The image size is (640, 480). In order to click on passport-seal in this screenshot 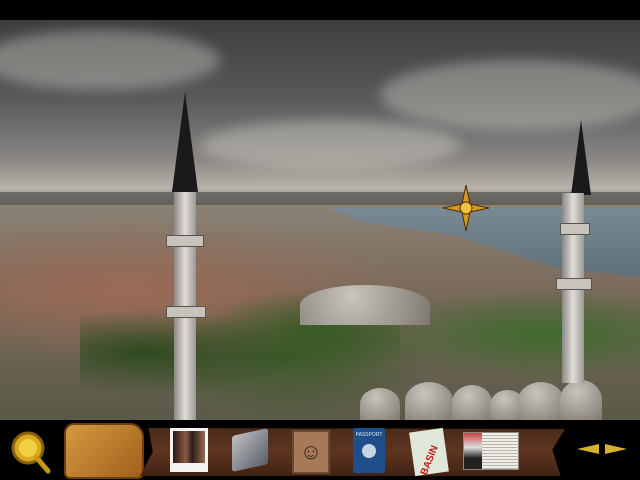, I will do `click(369, 451)`.